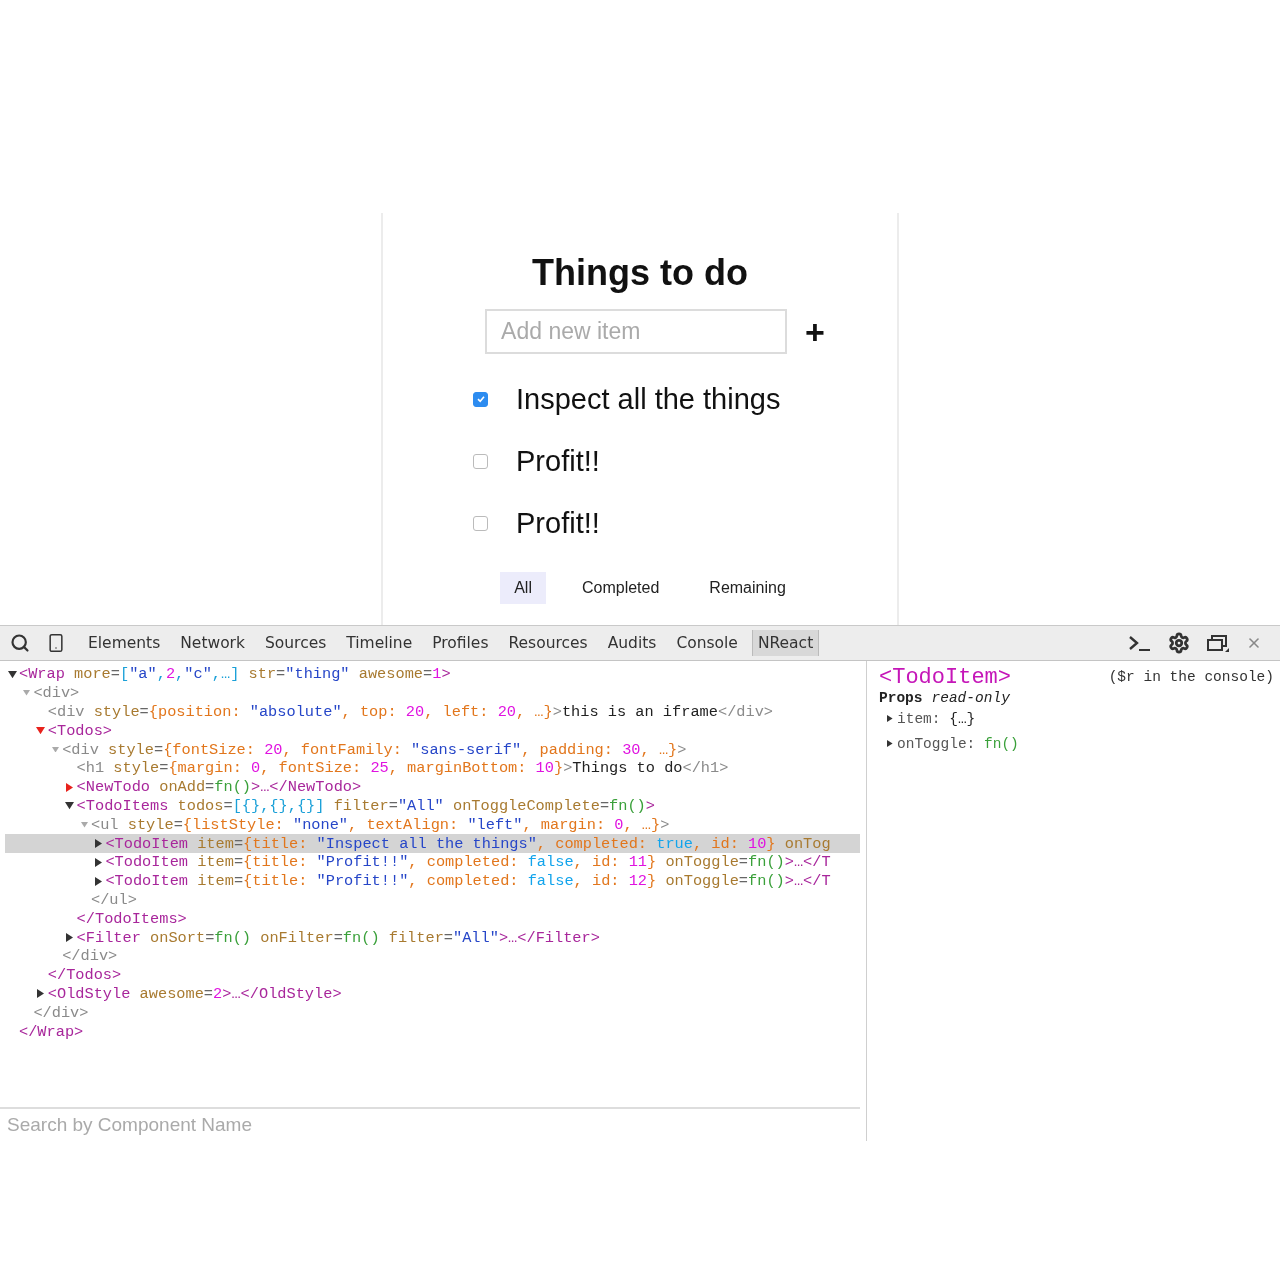 This screenshot has width=1280, height=1280. What do you see at coordinates (1140, 643) in the screenshot?
I see `console-prompt-icon` at bounding box center [1140, 643].